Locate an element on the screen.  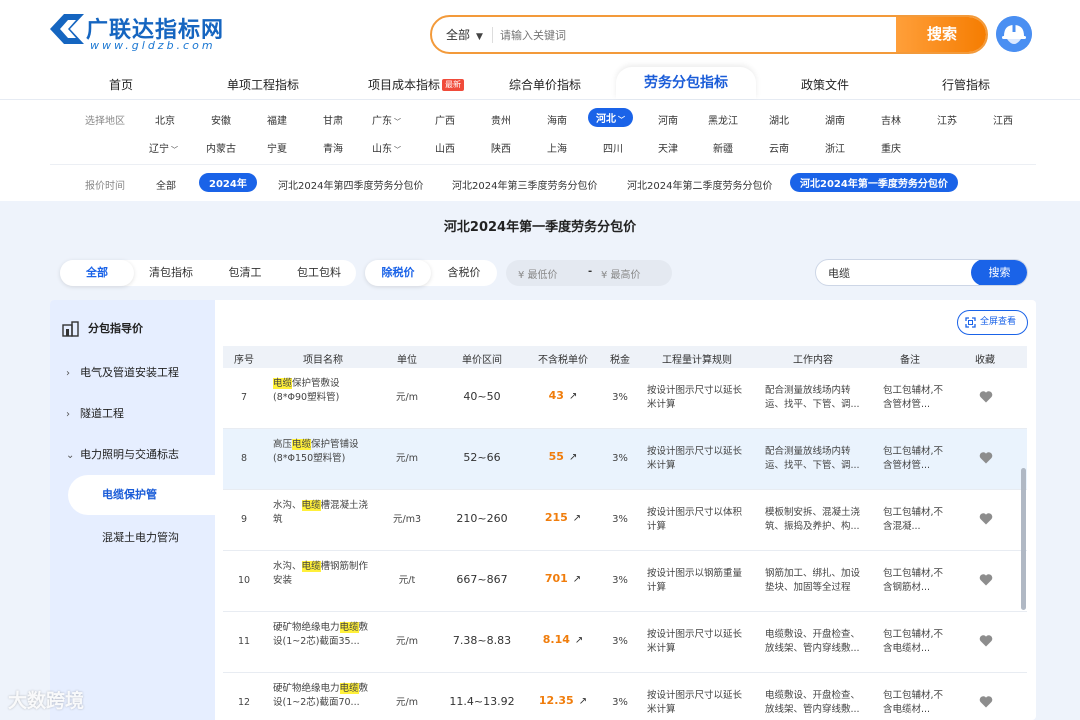
region-jiangxi: 江西 is located at coordinates (1003, 119).